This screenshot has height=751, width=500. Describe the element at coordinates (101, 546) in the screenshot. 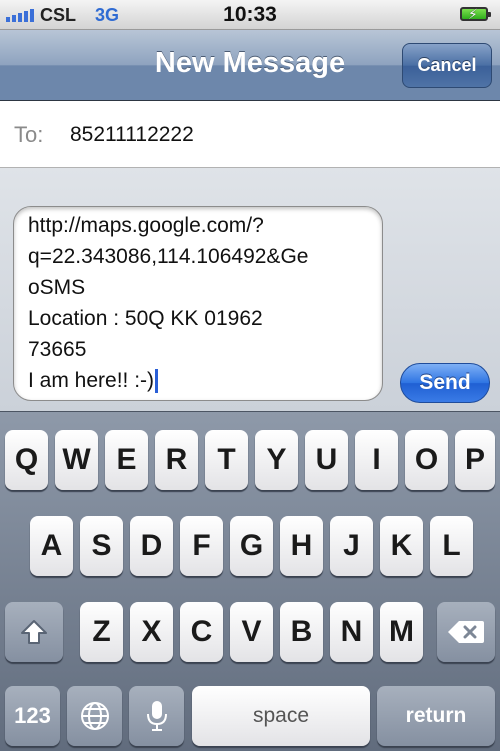

I see `key-s: S` at that location.